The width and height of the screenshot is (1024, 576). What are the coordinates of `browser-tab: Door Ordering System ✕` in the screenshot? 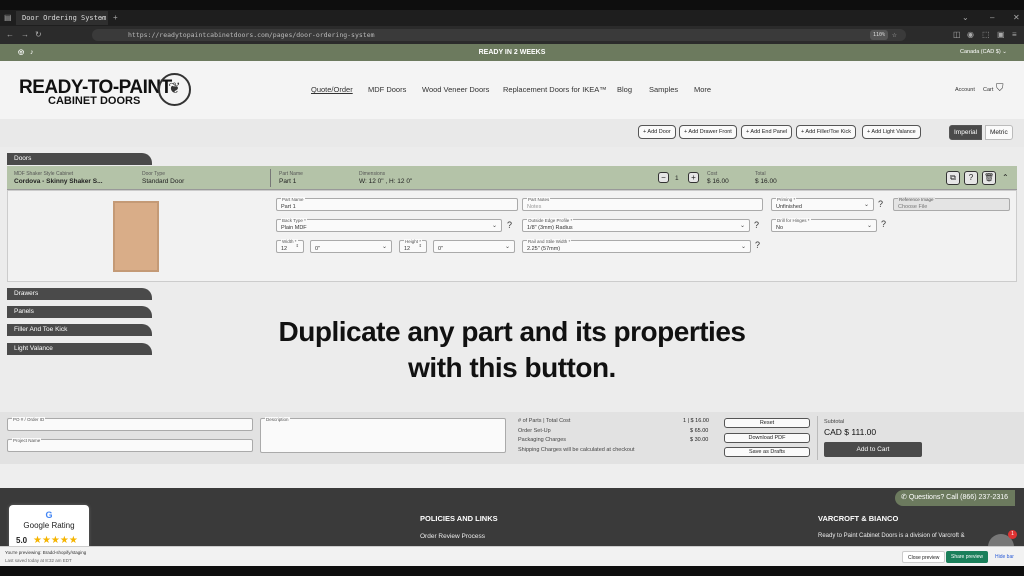 It's located at (62, 18).